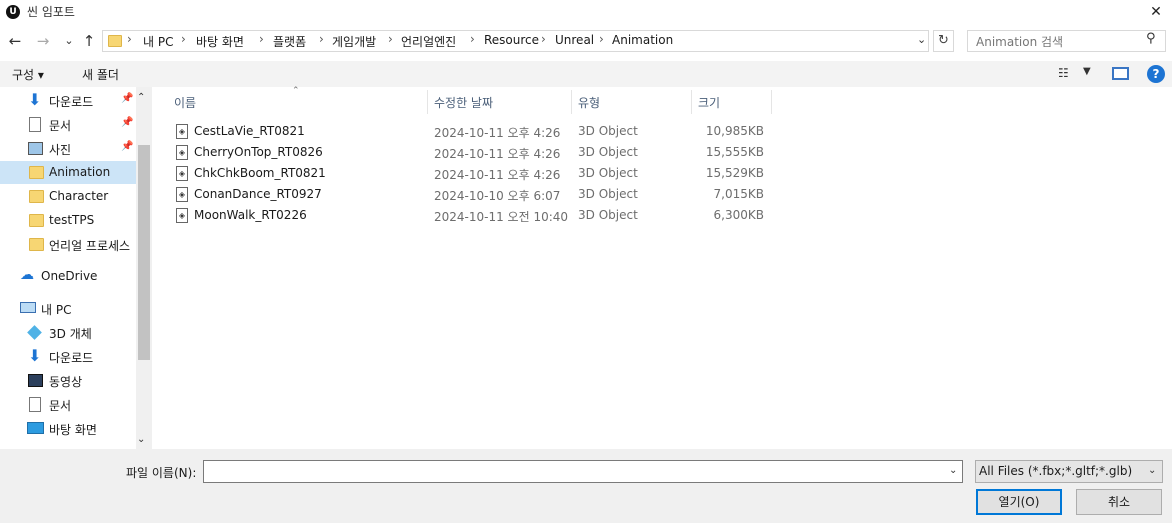  What do you see at coordinates (943, 41) in the screenshot?
I see `refresh-icon: ↻` at bounding box center [943, 41].